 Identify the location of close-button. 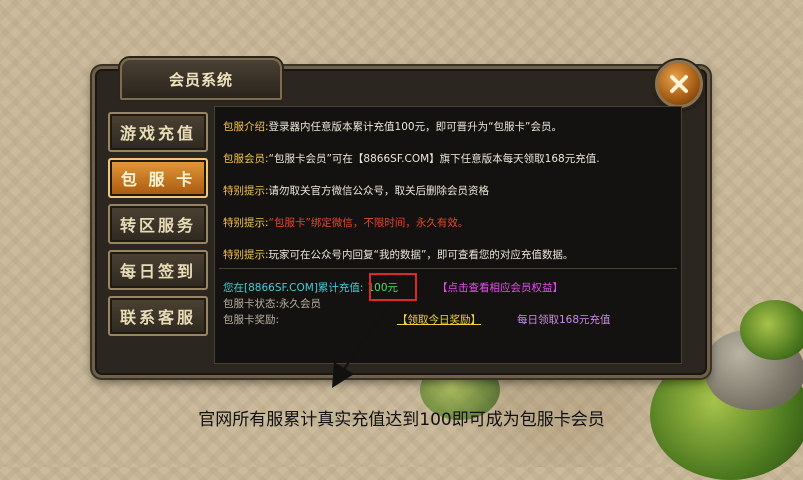
(679, 84).